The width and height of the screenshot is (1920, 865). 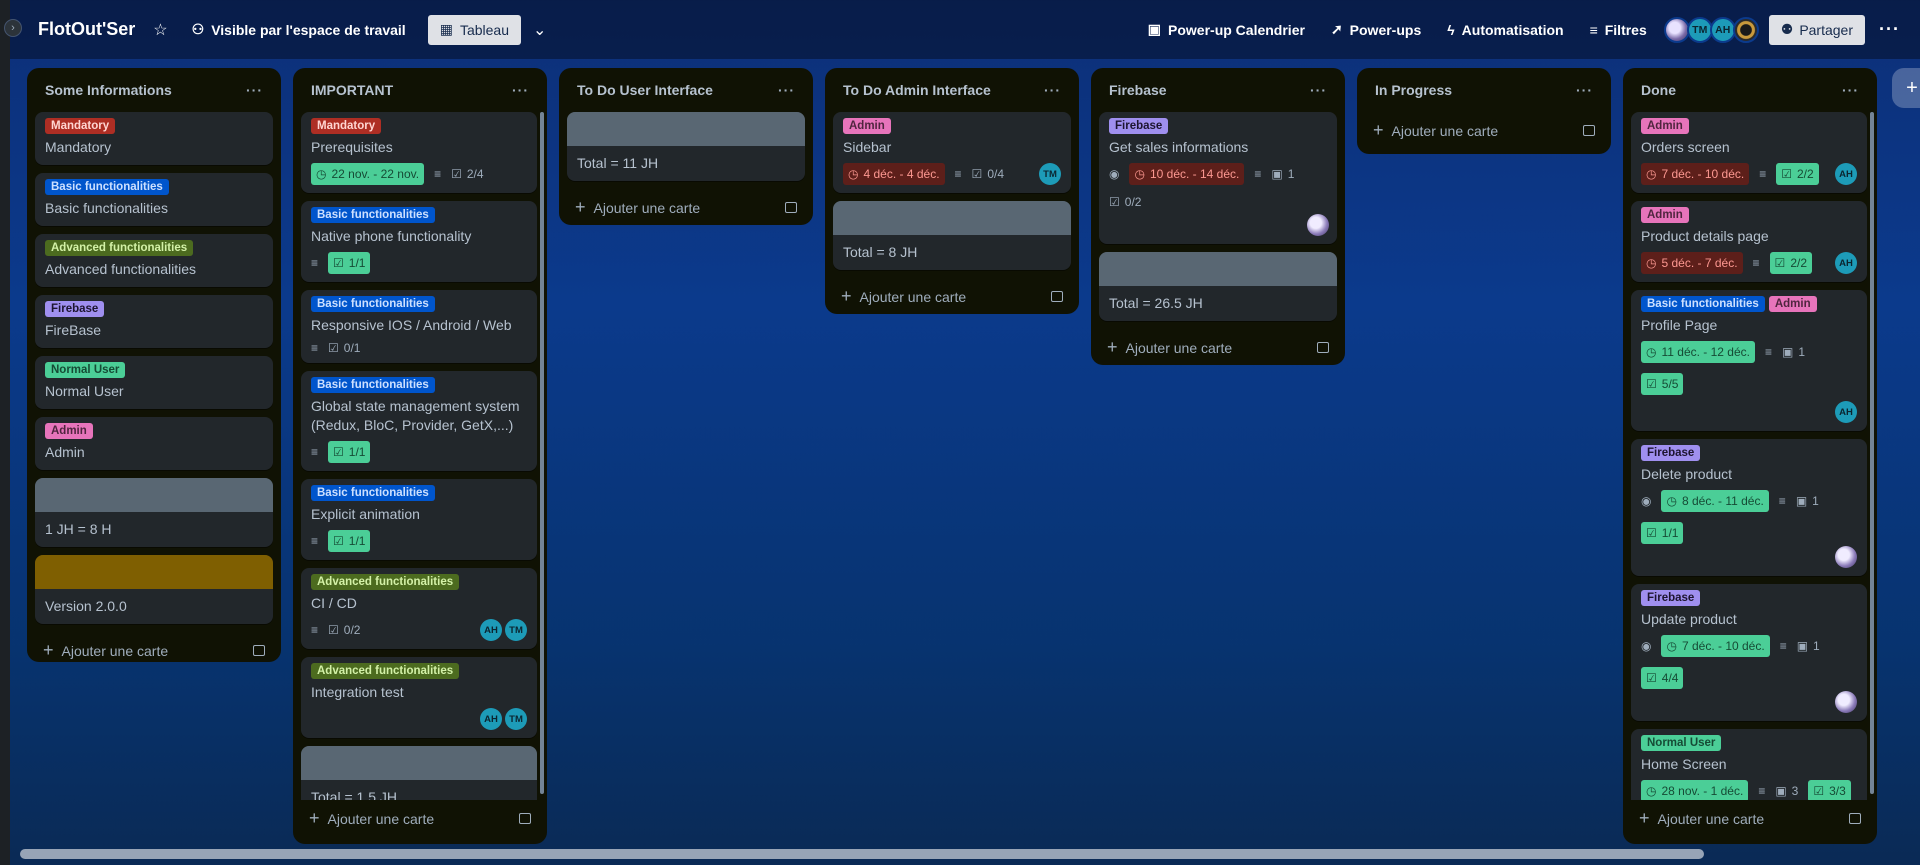 I want to click on chevron-down-icon: ⌄, so click(x=539, y=30).